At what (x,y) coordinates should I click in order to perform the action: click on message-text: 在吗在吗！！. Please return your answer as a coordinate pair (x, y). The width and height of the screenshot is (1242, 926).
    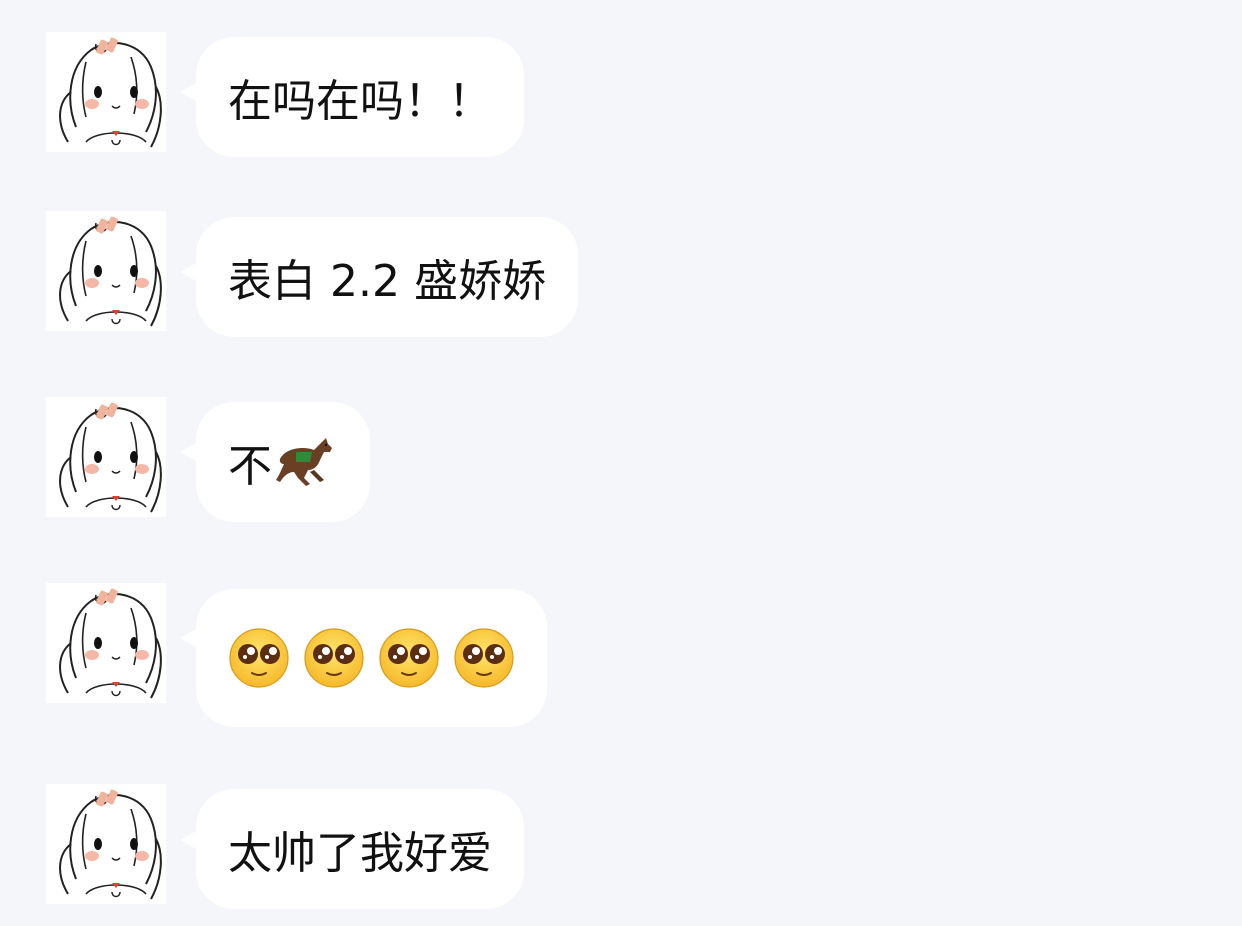
    Looking at the image, I should click on (360, 101).